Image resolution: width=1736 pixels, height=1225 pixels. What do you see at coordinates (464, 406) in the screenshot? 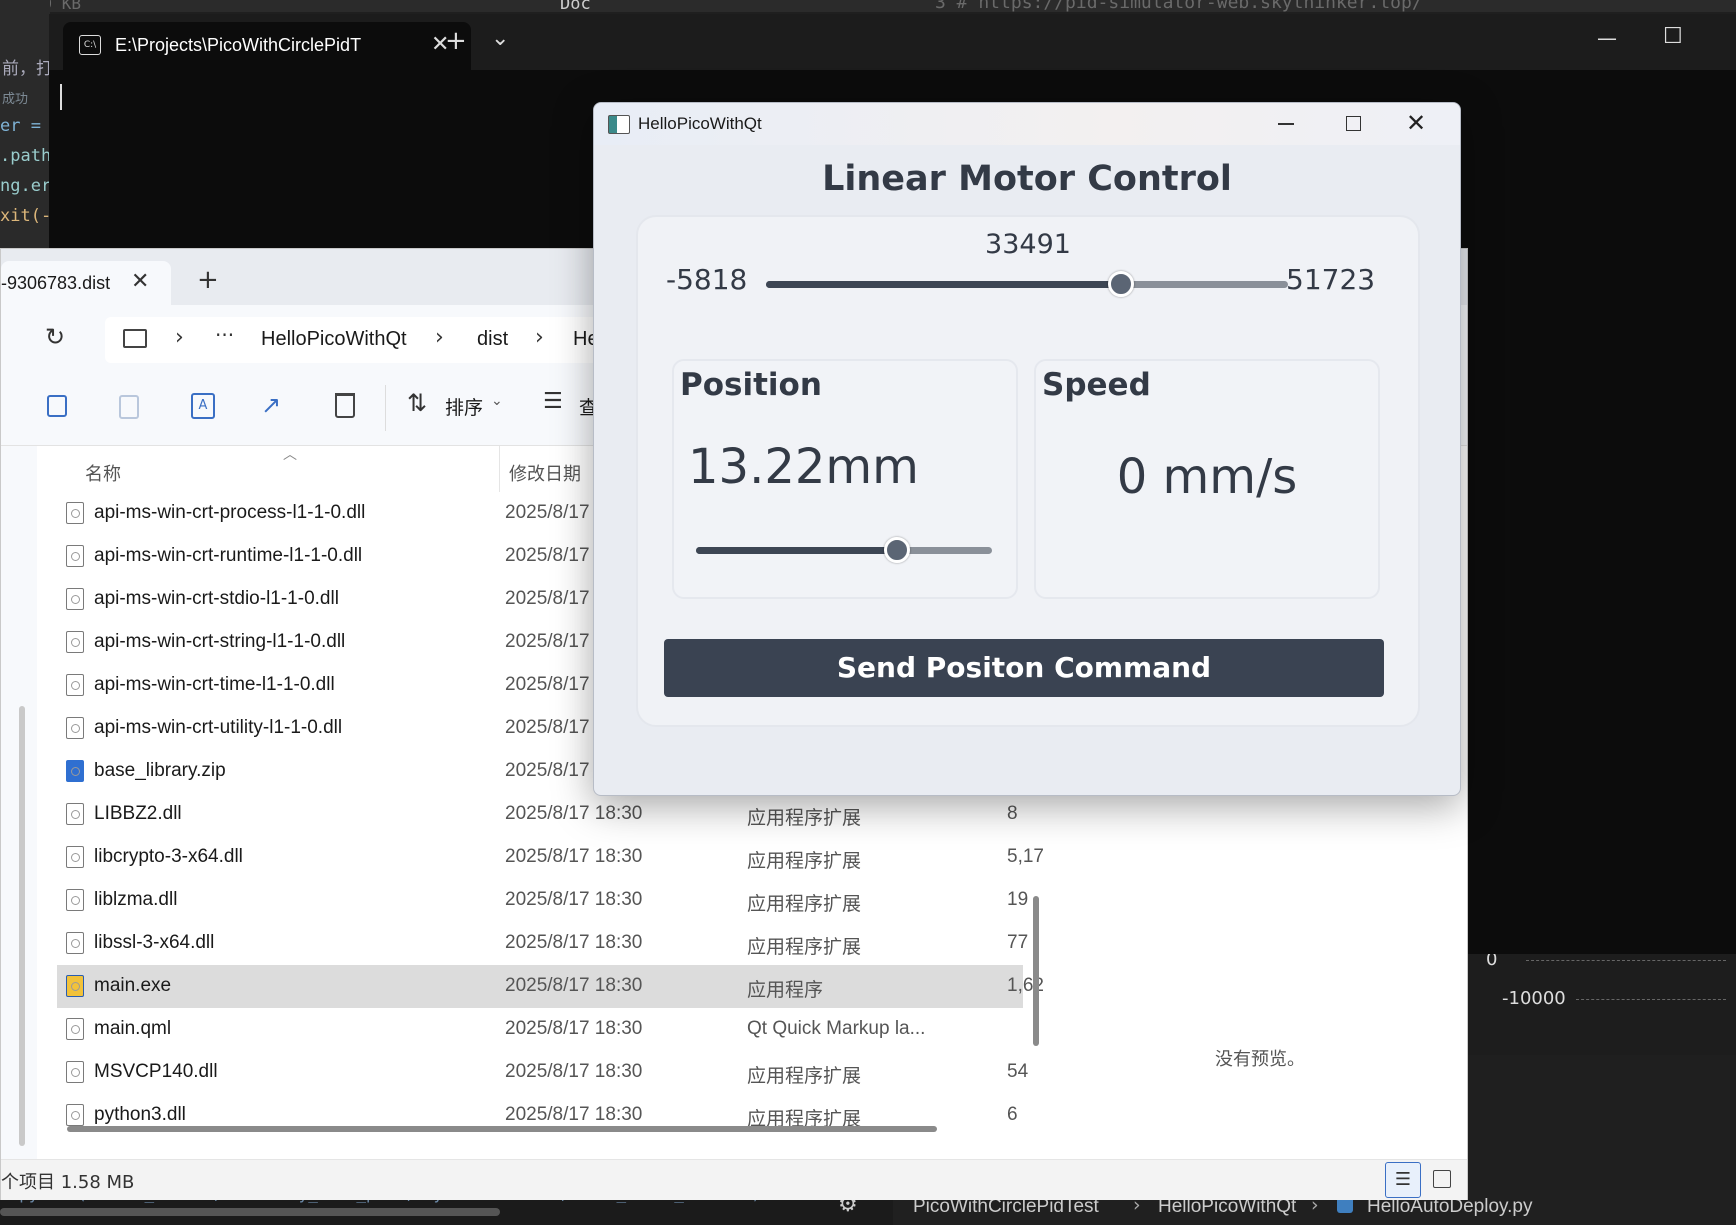
I see `sort-button: 排序` at bounding box center [464, 406].